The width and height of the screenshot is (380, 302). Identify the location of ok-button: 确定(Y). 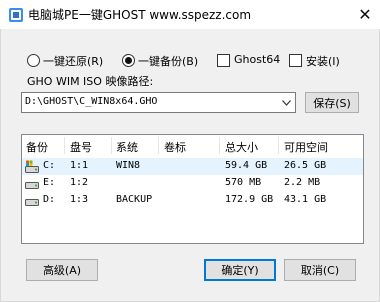
(240, 270).